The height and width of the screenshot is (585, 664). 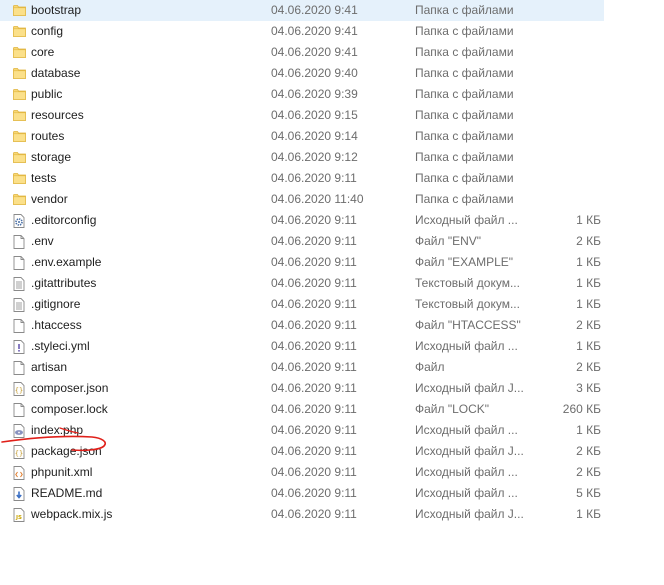 I want to click on file-name: .gitignore, so click(x=56, y=304).